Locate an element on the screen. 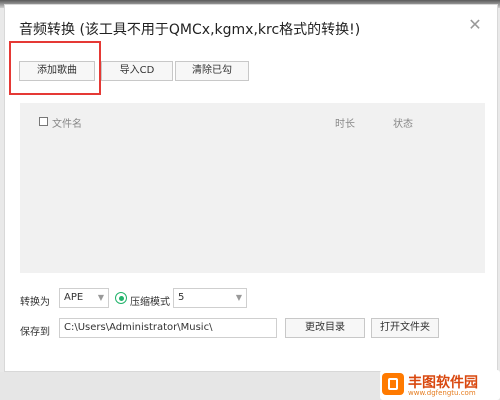 Image resolution: width=500 pixels, height=400 pixels. compress-level-value: 5 is located at coordinates (181, 297).